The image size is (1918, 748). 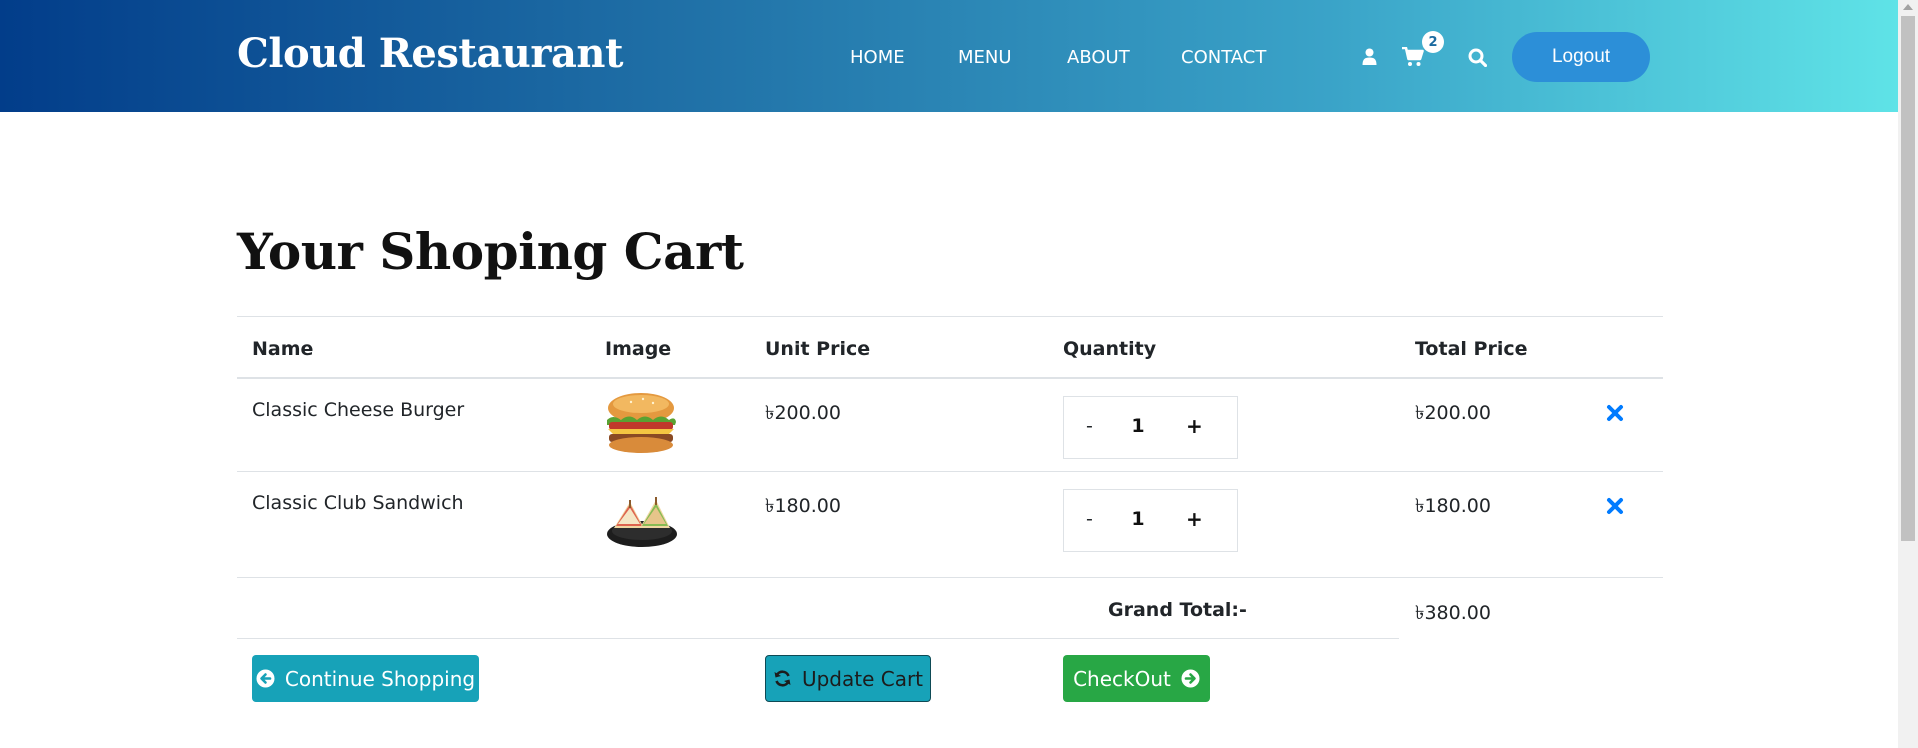 What do you see at coordinates (358, 410) in the screenshot?
I see `item-name: Classic Cheese Burger` at bounding box center [358, 410].